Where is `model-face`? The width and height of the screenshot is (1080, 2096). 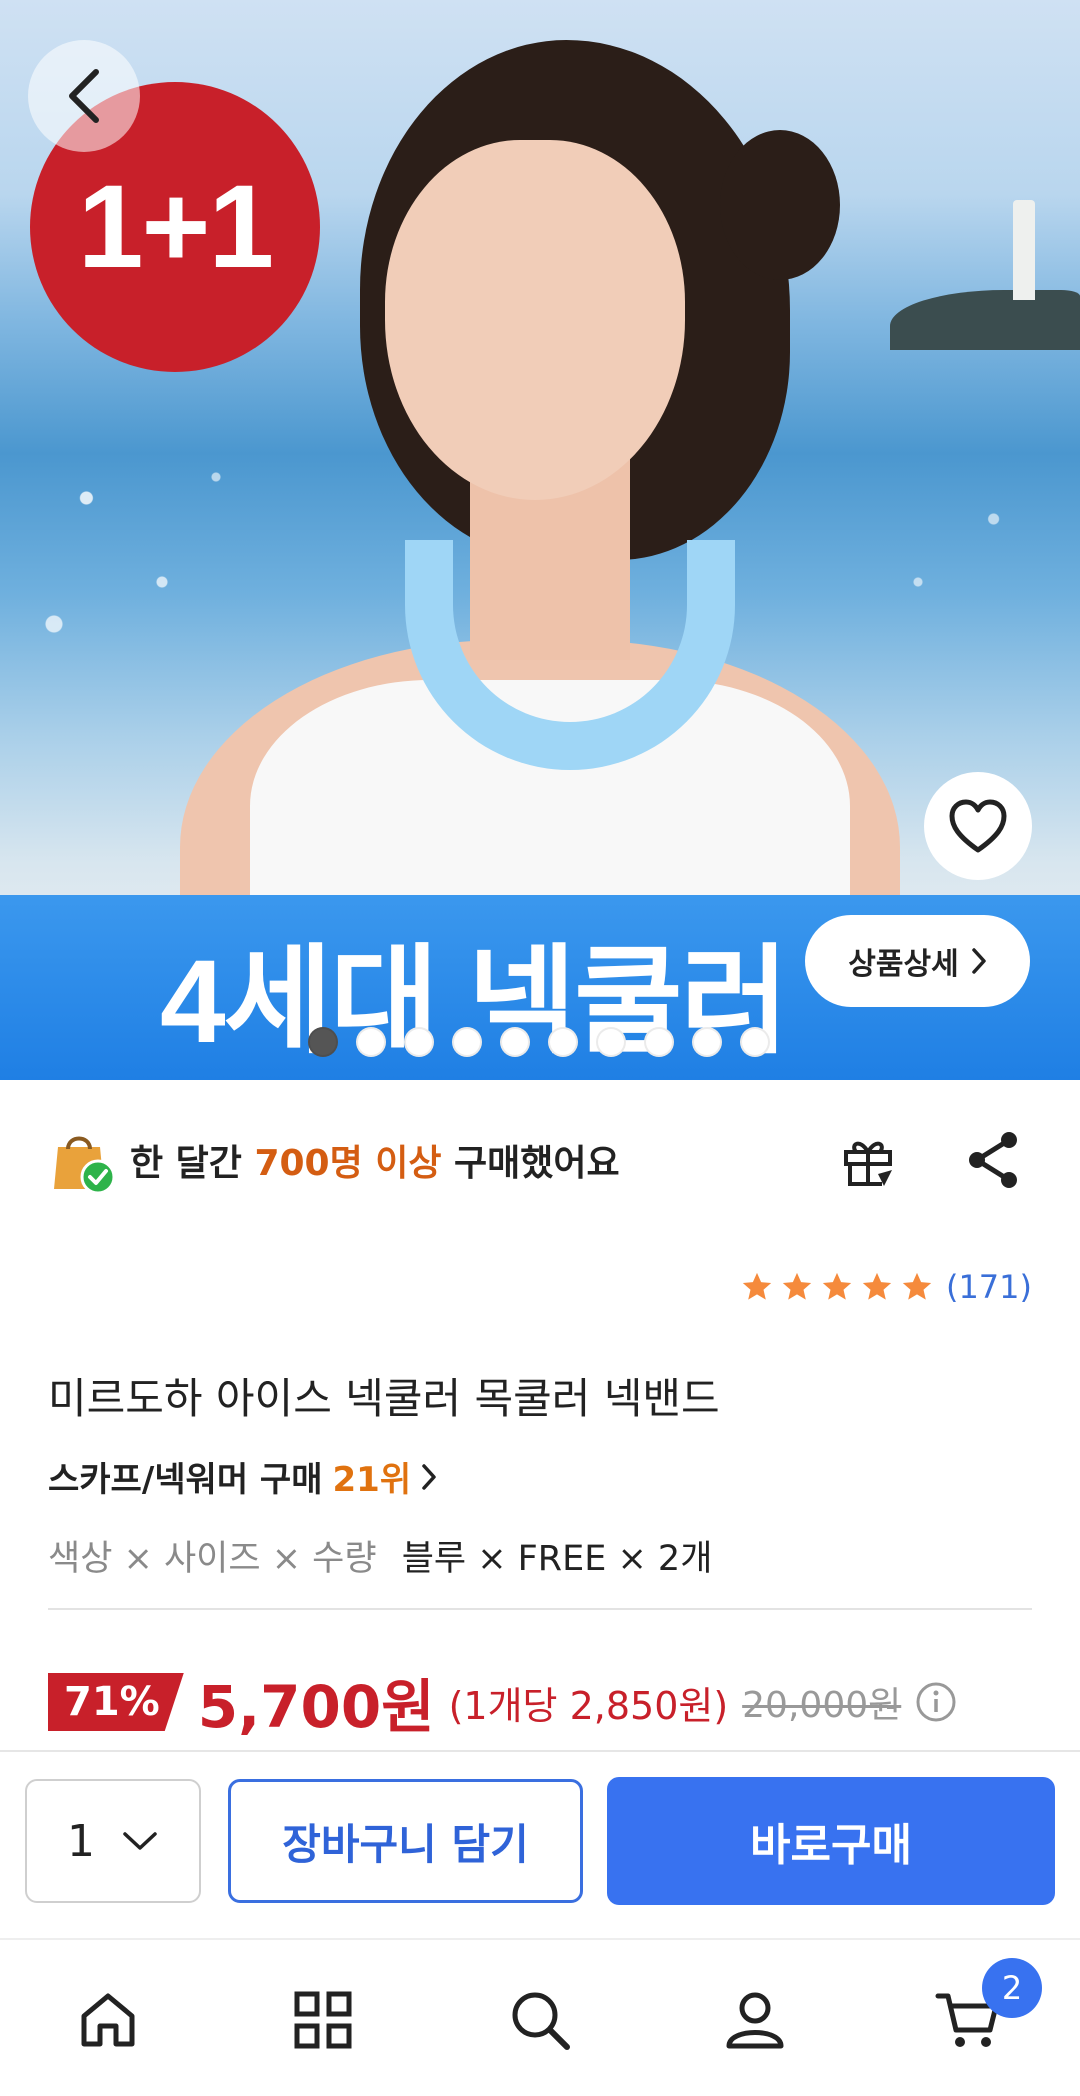 model-face is located at coordinates (535, 320).